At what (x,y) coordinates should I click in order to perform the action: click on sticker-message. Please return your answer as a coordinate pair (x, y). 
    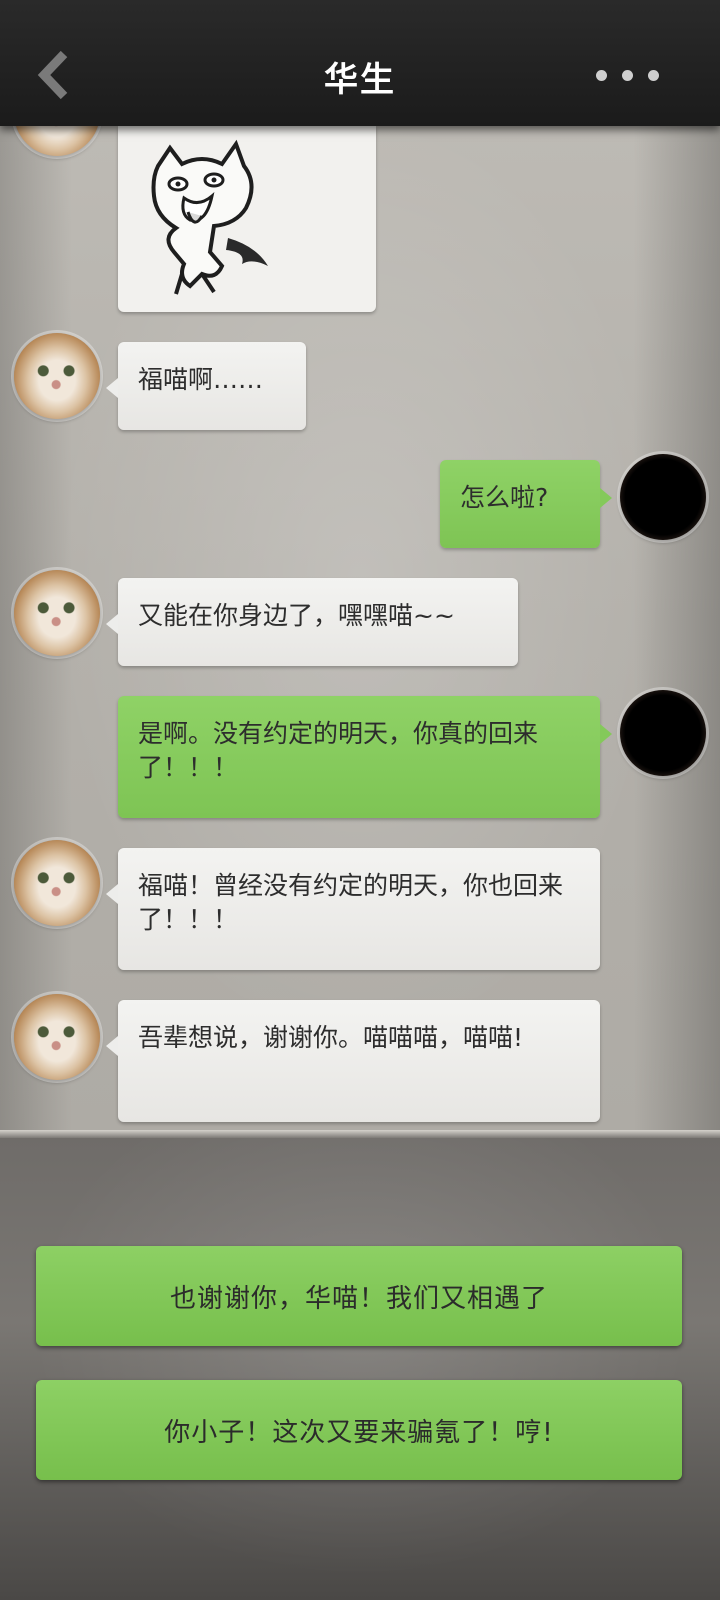
    Looking at the image, I should click on (247, 219).